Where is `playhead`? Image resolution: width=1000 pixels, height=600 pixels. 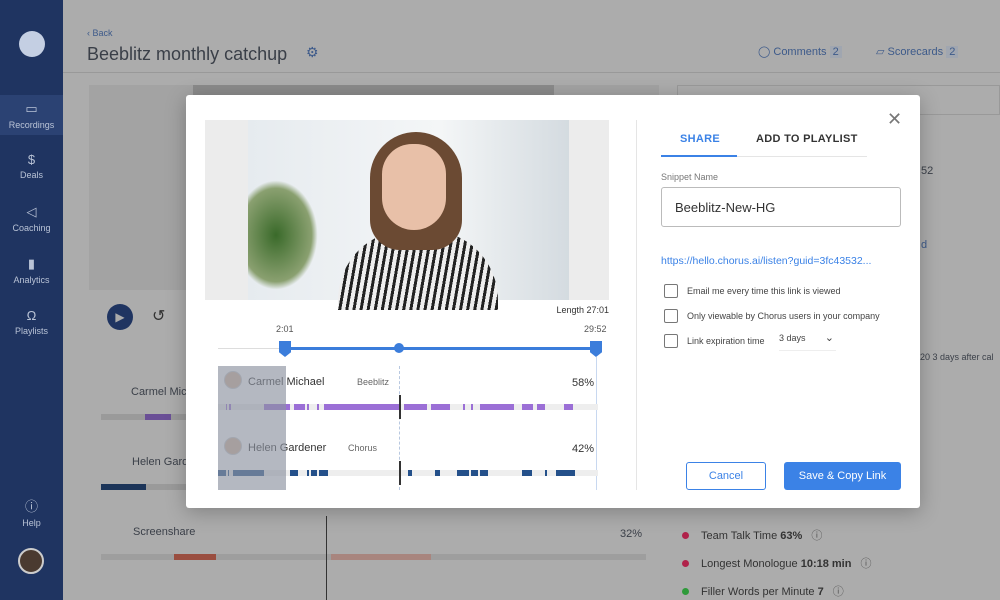 playhead is located at coordinates (326, 558).